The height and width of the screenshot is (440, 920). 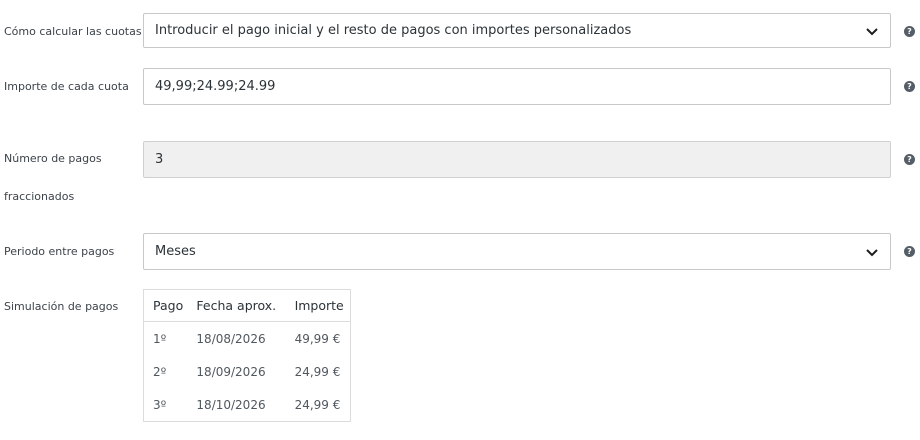 I want to click on col-header-pago: Pago, so click(x=165, y=305).